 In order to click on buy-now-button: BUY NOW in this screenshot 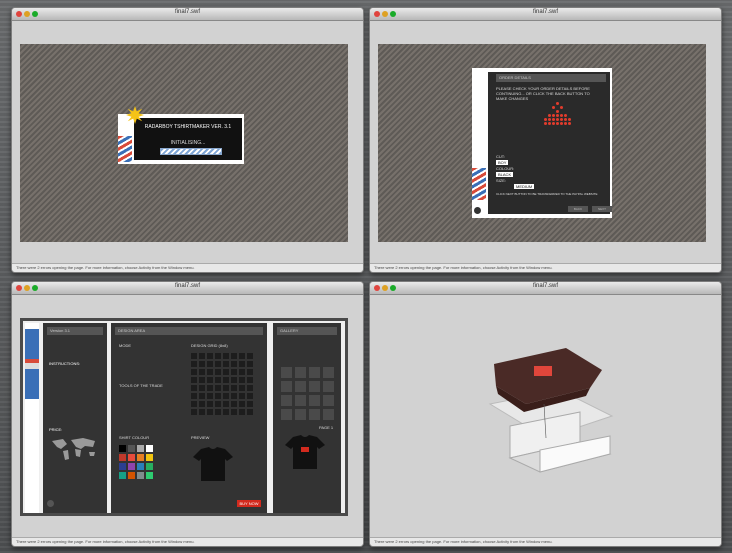, I will do `click(249, 503)`.